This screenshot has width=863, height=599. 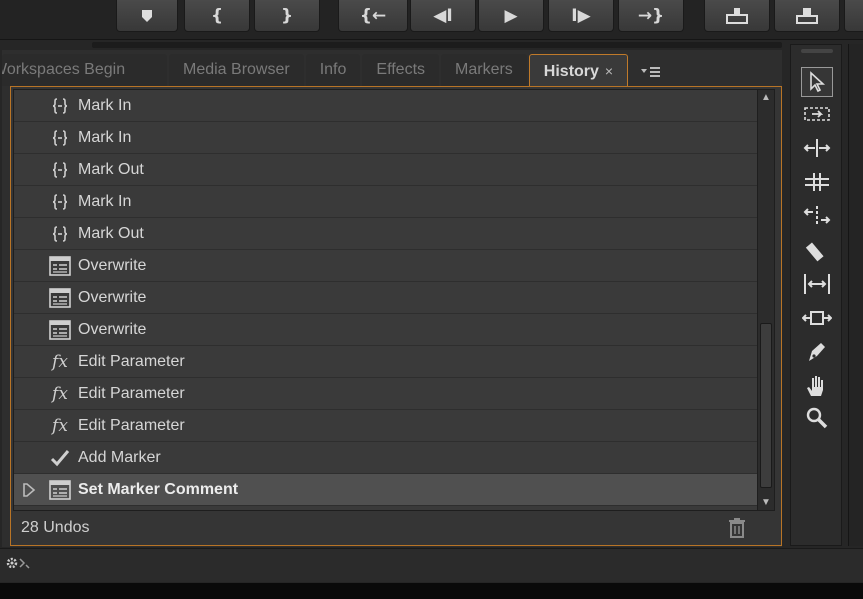 What do you see at coordinates (287, 16) in the screenshot?
I see `mark-out-button: }` at bounding box center [287, 16].